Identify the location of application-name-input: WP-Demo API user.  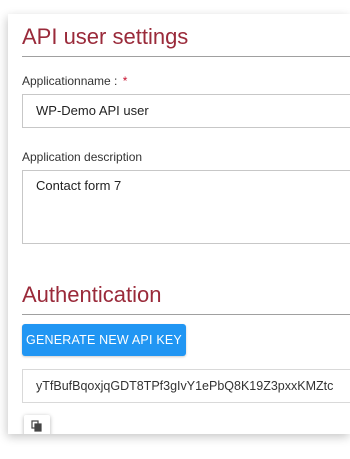
(186, 111).